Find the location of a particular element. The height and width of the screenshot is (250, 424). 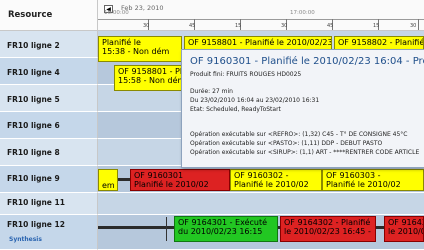

task-bar-text: OF 9164302 - Planifié is located at coordinates (327, 222).